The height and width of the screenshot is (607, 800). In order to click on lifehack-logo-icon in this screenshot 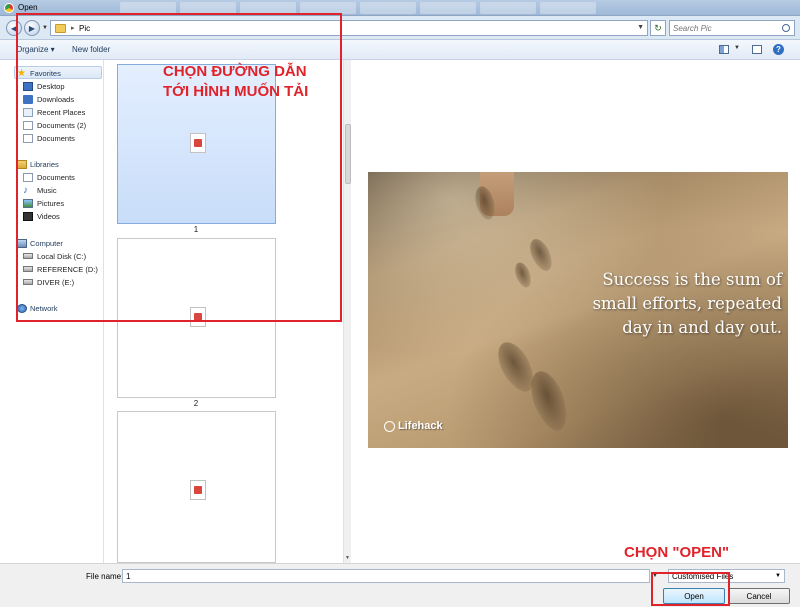, I will do `click(389, 426)`.